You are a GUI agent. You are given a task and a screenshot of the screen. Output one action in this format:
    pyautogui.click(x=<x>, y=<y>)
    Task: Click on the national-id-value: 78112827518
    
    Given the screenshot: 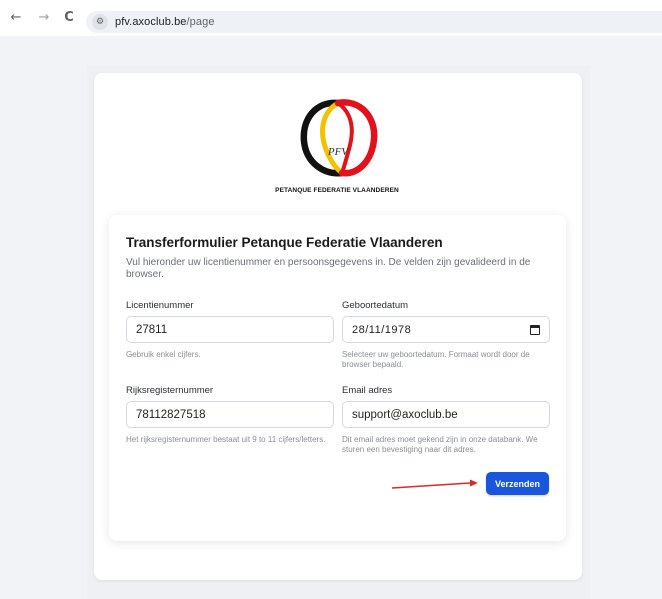 What is the action you would take?
    pyautogui.click(x=171, y=414)
    